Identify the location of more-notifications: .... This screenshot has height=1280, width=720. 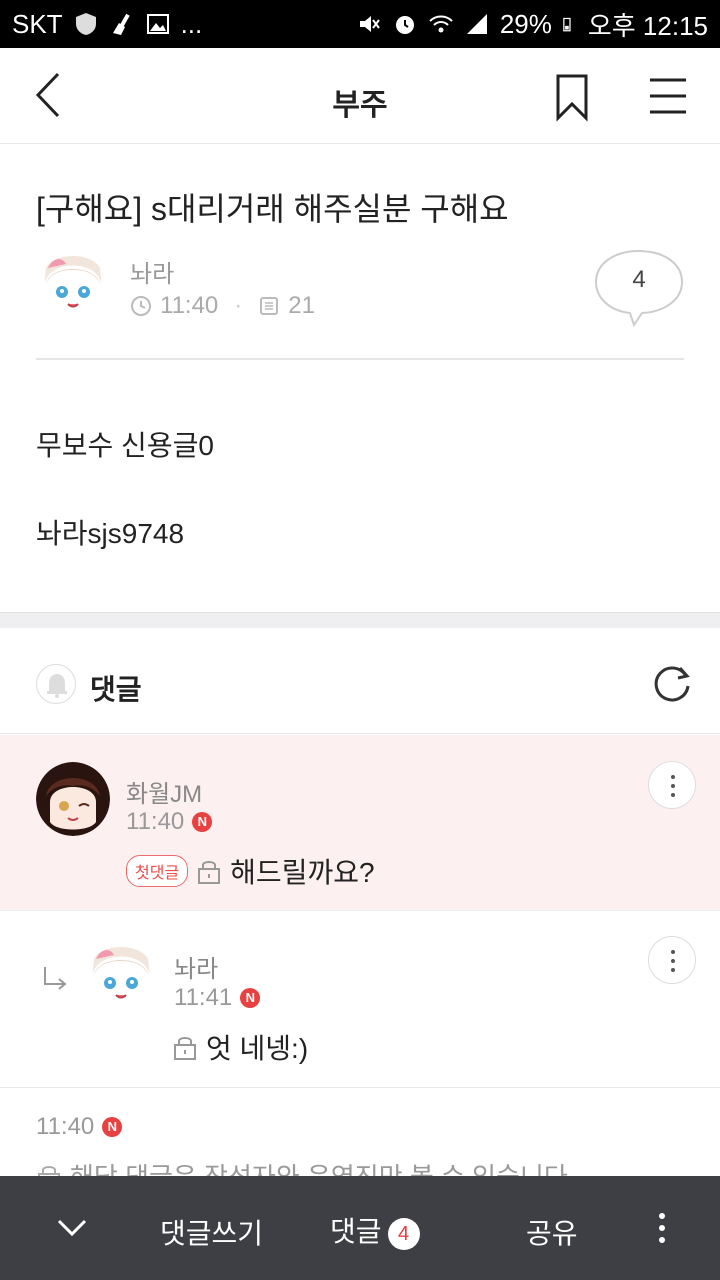
(191, 23).